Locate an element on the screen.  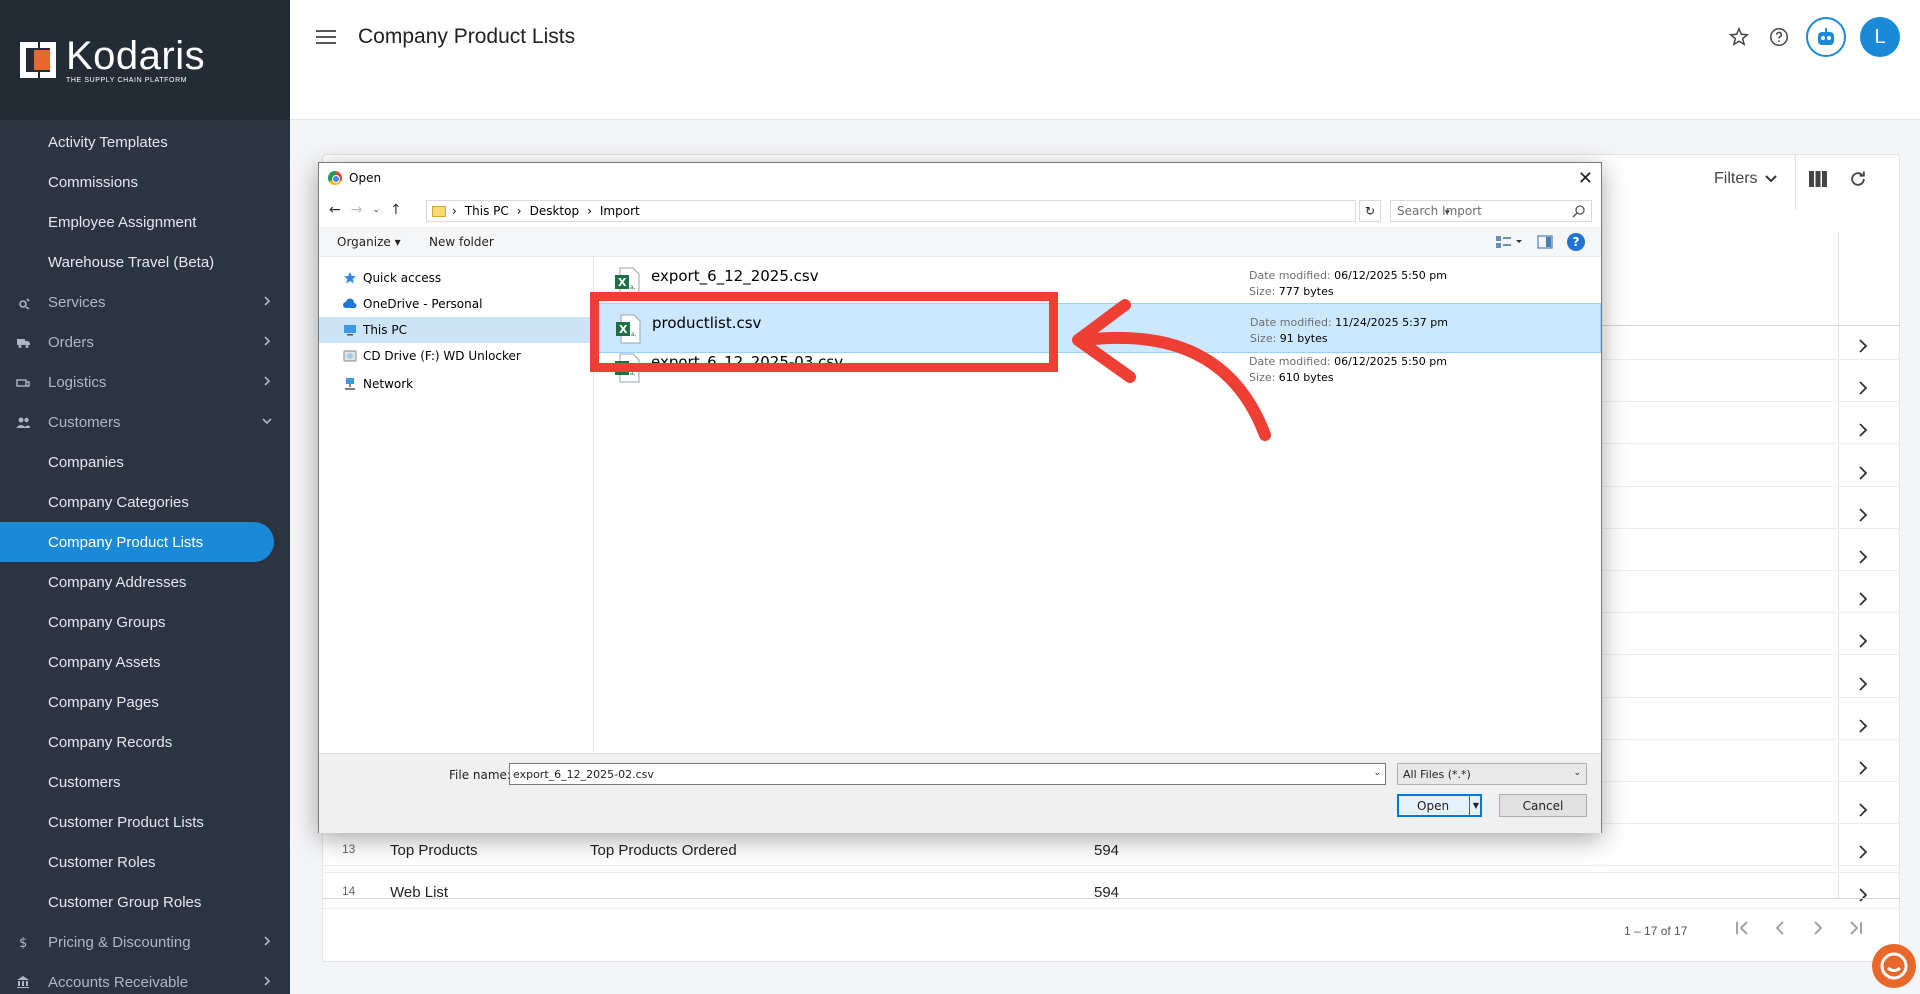
sidebar-item-customer-group-roles: Customer Group Roles is located at coordinates (145, 902).